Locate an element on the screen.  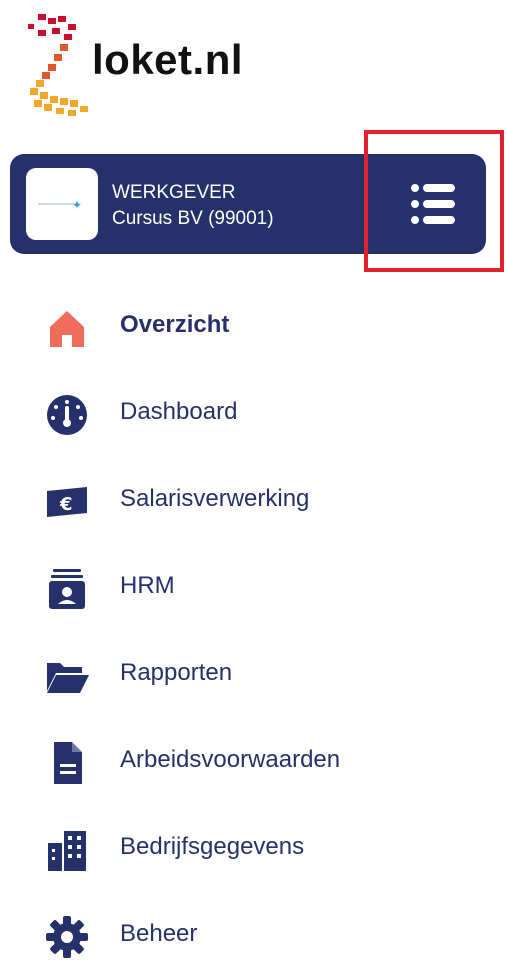
nav-label: Overzicht is located at coordinates (175, 324).